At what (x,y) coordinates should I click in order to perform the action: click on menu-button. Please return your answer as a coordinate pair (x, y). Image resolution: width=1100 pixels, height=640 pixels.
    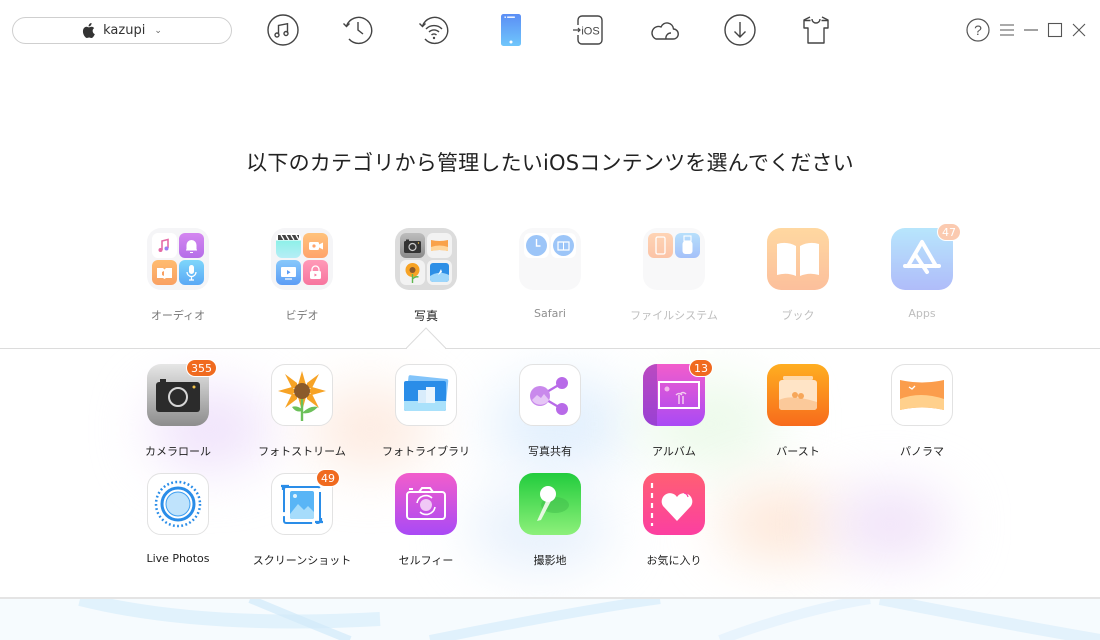
    Looking at the image, I should click on (1007, 30).